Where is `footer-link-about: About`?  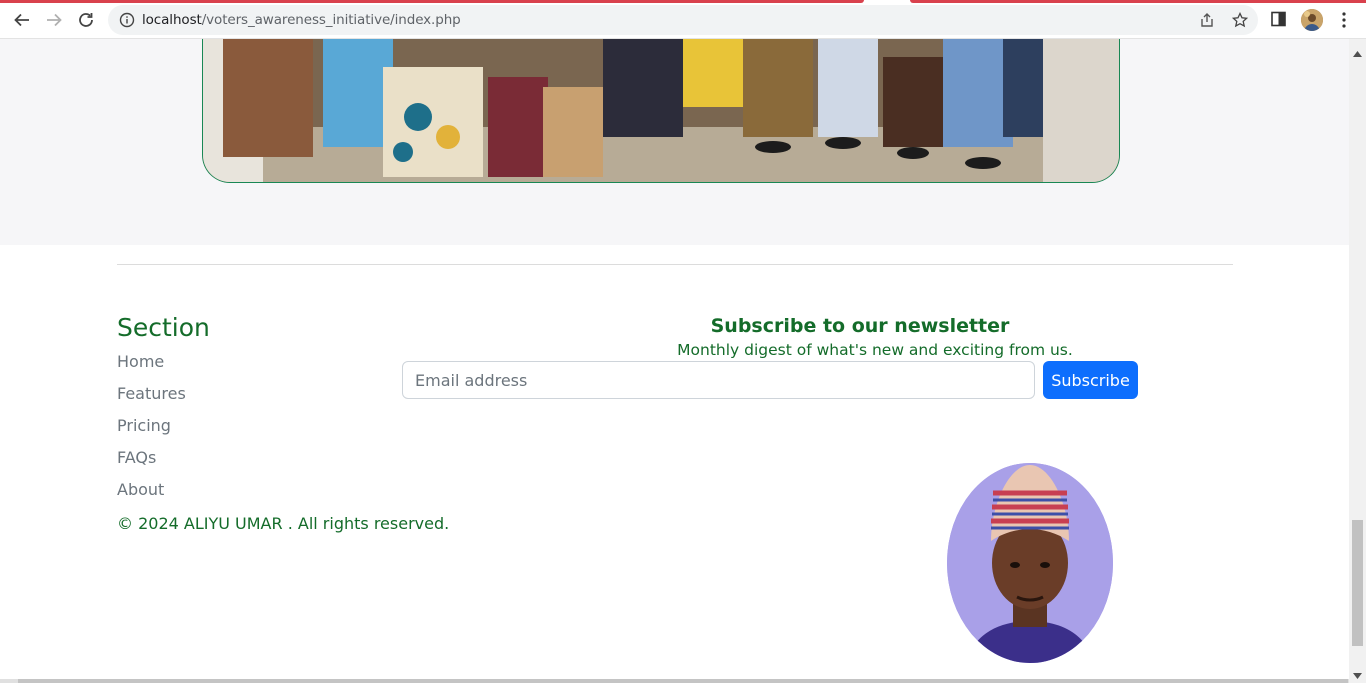
footer-link-about: About is located at coordinates (151, 496).